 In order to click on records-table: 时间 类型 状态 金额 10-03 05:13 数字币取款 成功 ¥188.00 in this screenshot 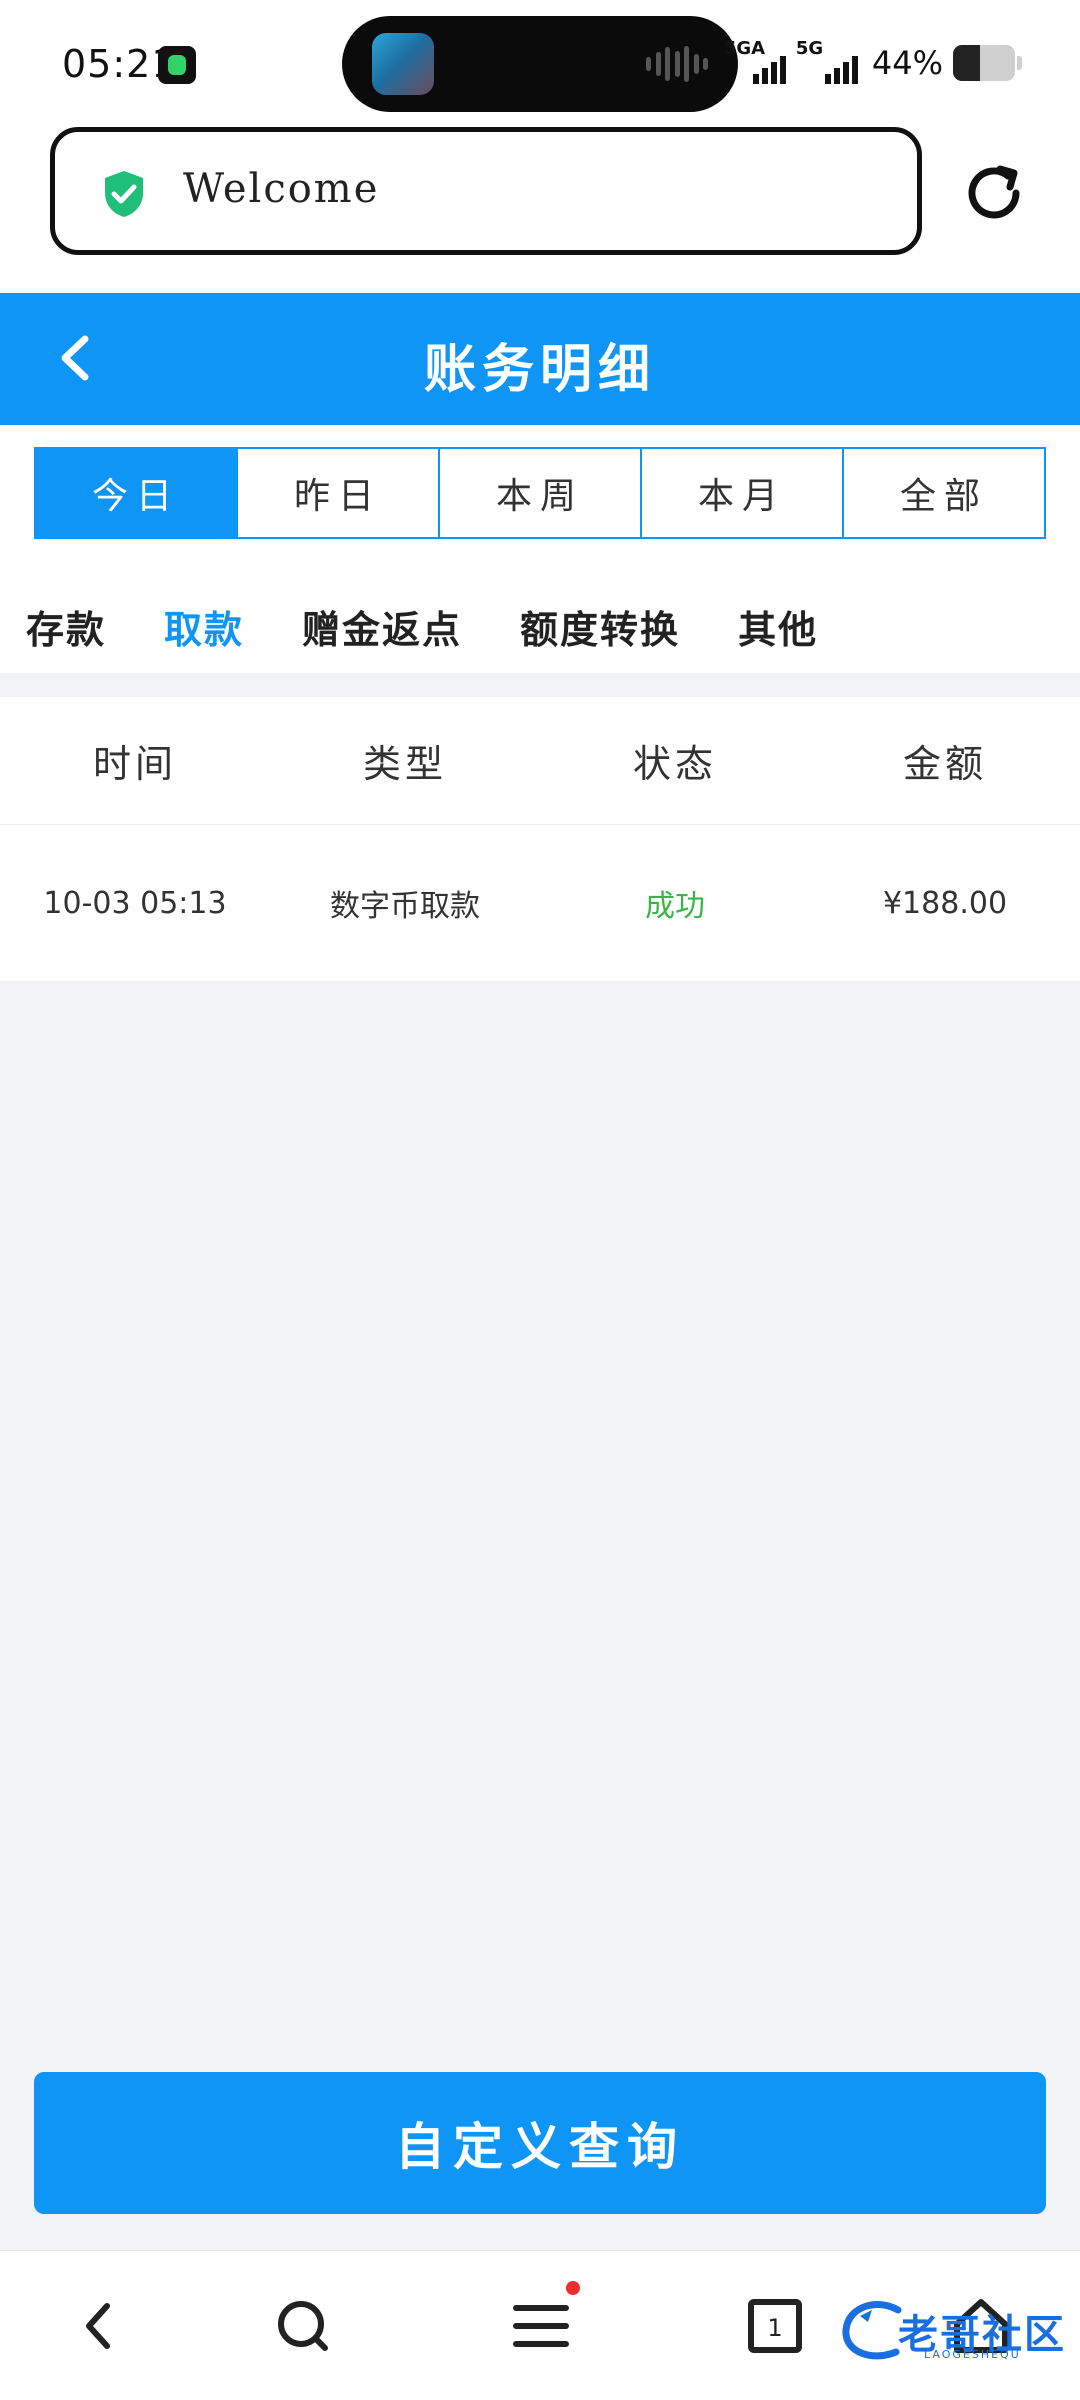, I will do `click(540, 839)`.